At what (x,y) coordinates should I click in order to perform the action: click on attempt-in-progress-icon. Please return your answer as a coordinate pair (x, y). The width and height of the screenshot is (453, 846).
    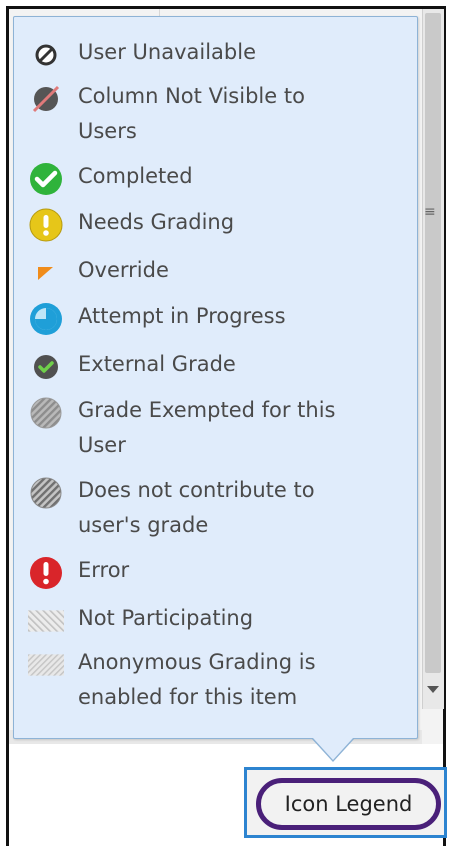
    Looking at the image, I should click on (46, 319).